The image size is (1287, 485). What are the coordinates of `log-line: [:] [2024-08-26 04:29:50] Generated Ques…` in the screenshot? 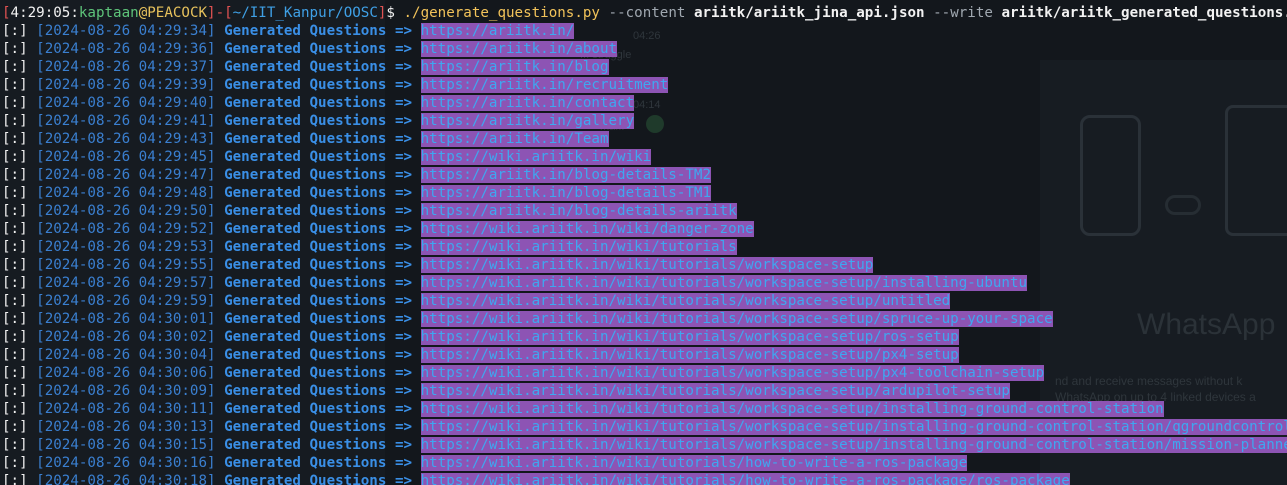 It's located at (644, 211).